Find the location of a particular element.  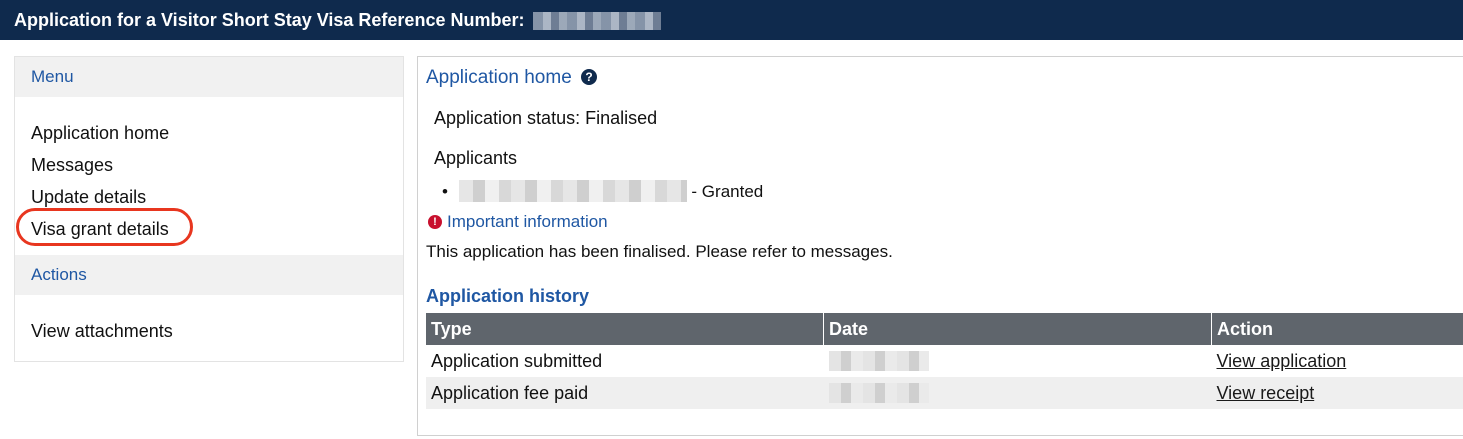

table-row: Application submitted View application is located at coordinates (944, 361).